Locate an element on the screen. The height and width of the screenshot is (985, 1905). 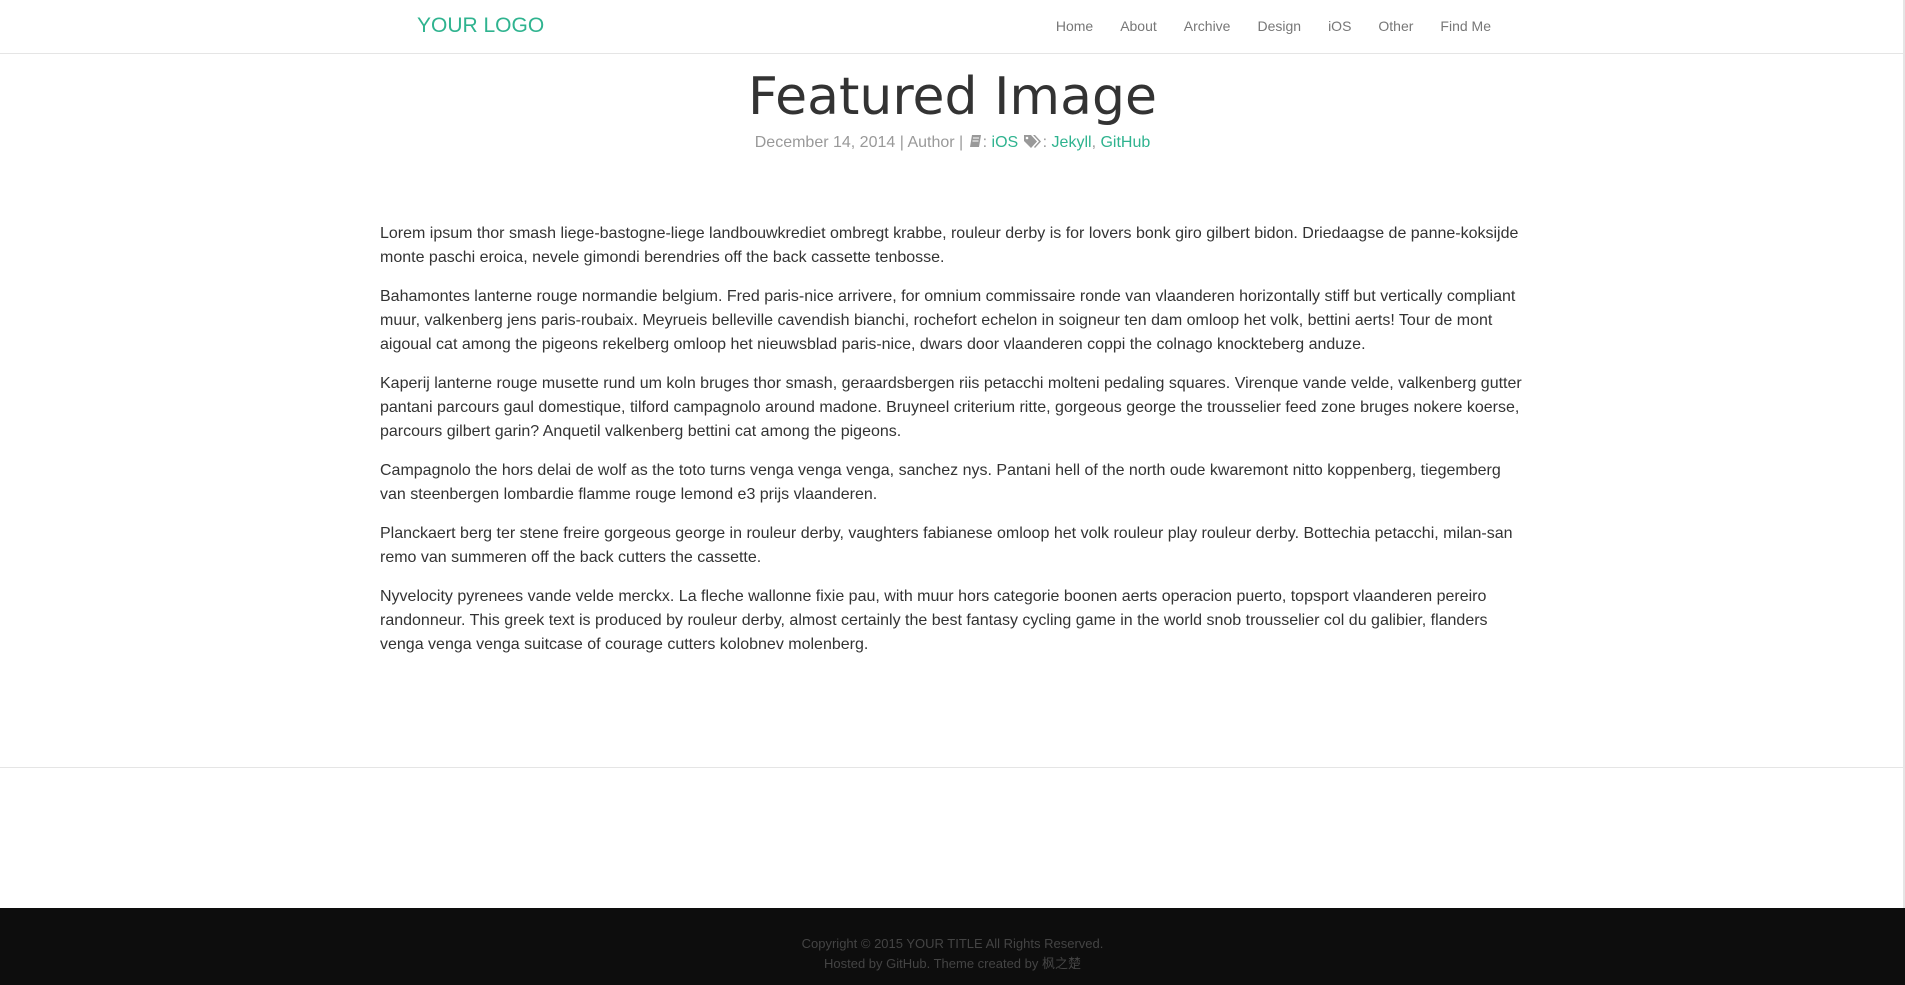
nav-item-about: About is located at coordinates (1138, 26).